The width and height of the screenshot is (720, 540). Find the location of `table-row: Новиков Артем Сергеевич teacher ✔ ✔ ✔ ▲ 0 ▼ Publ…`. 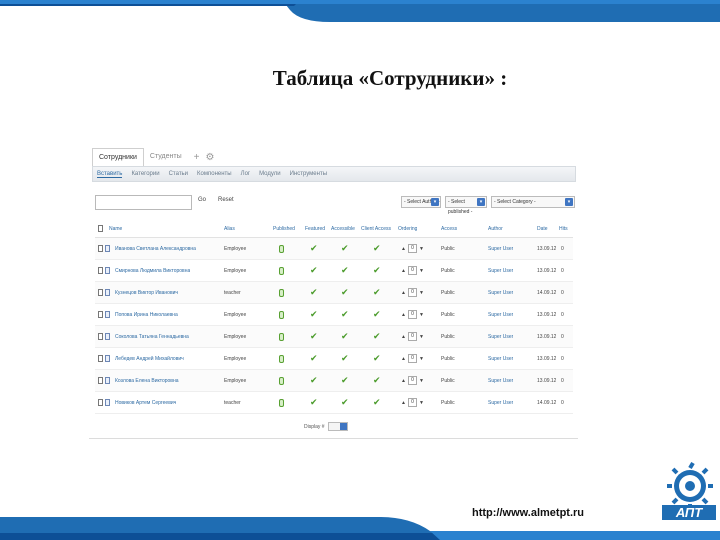

table-row: Новиков Артем Сергеевич teacher ✔ ✔ ✔ ▲ 0 ▼ Publ… is located at coordinates (334, 403).